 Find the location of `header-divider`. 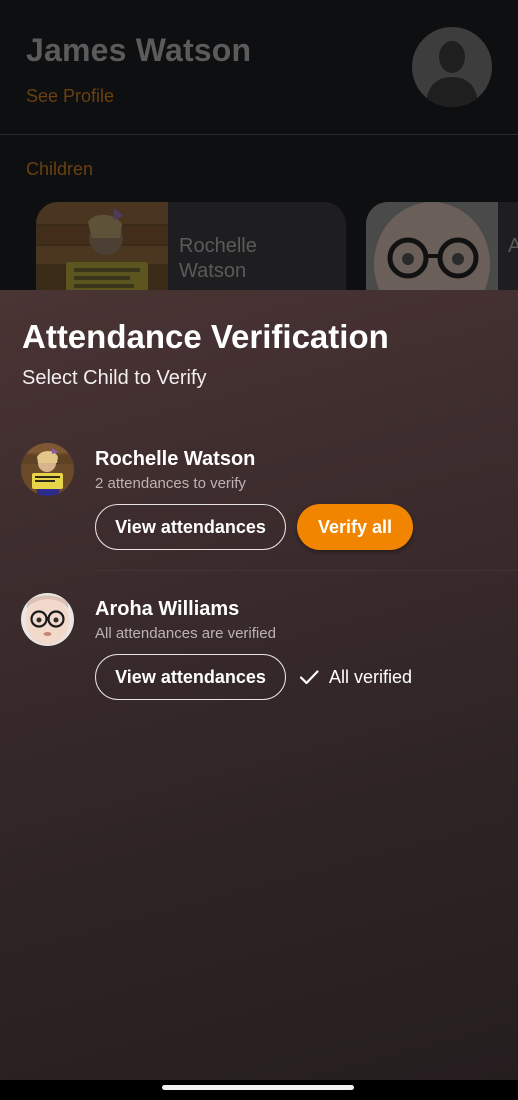

header-divider is located at coordinates (259, 134).